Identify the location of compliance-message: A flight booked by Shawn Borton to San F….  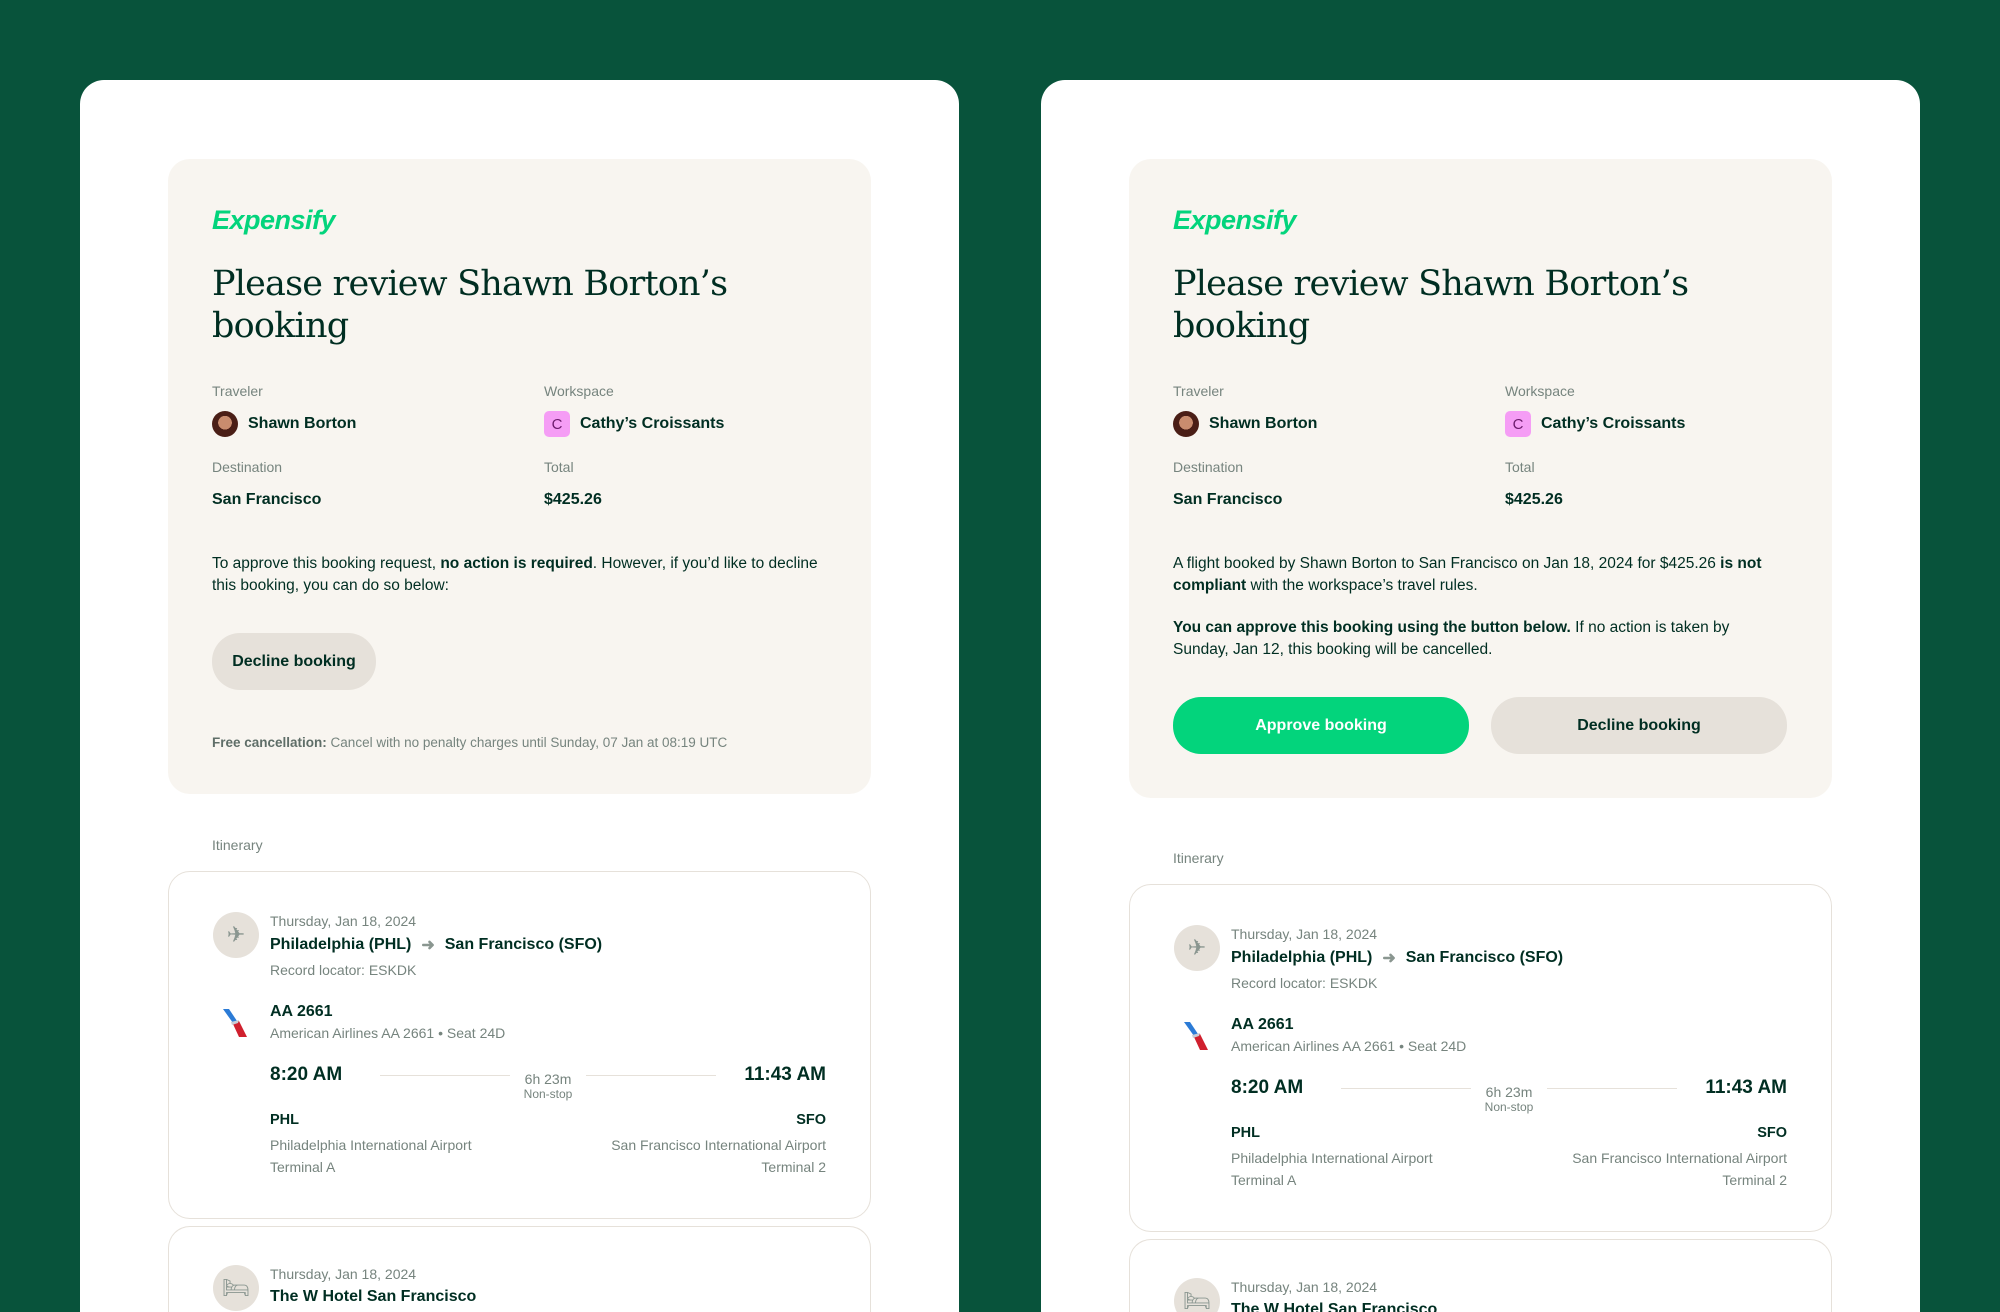
(1467, 574).